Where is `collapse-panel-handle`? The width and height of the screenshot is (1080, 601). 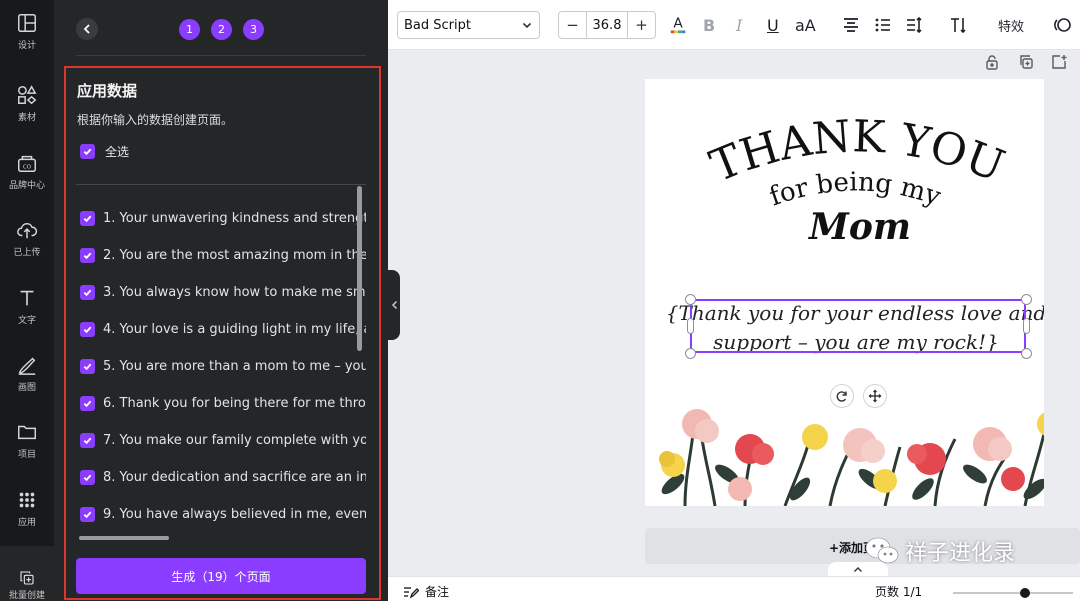
collapse-panel-handle is located at coordinates (394, 305).